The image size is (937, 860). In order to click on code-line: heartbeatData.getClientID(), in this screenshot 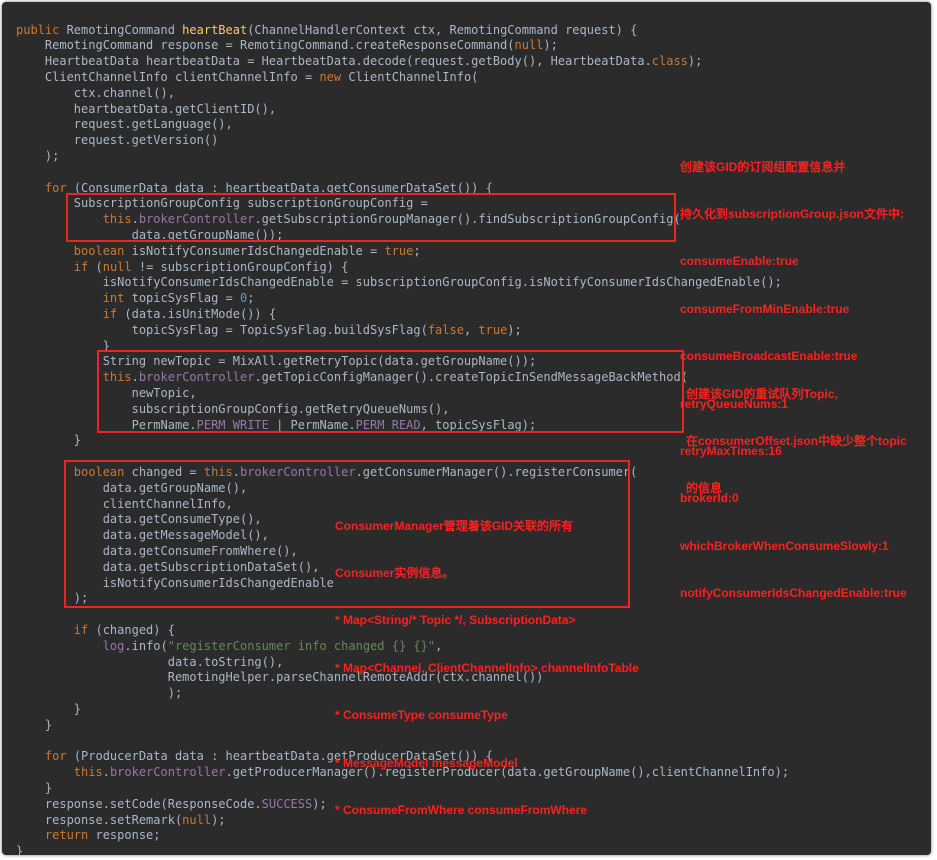, I will do `click(146, 109)`.